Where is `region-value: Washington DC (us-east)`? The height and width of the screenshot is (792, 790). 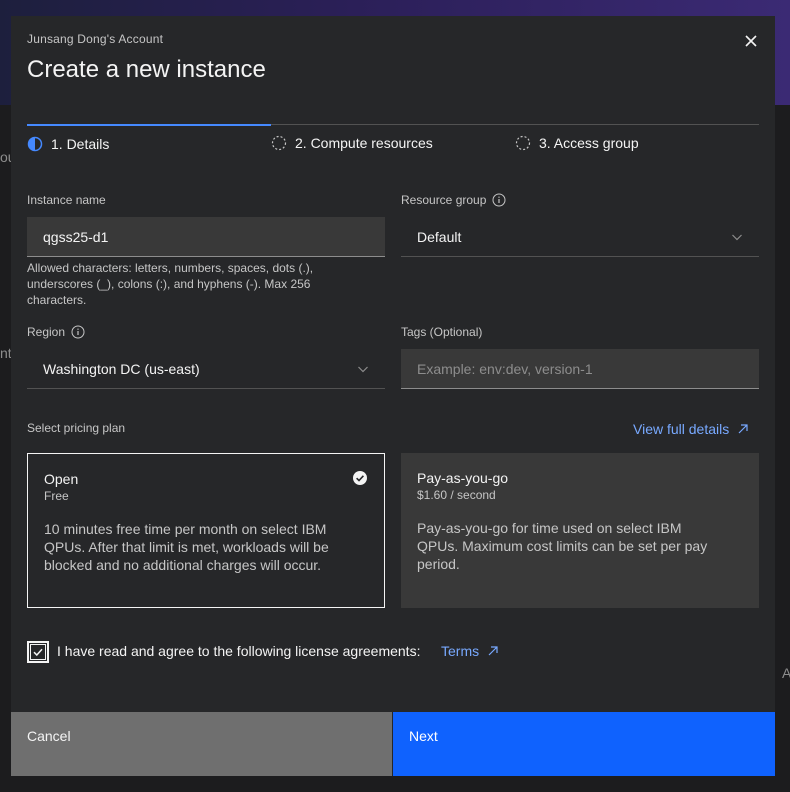 region-value: Washington DC (us-east) is located at coordinates (121, 368).